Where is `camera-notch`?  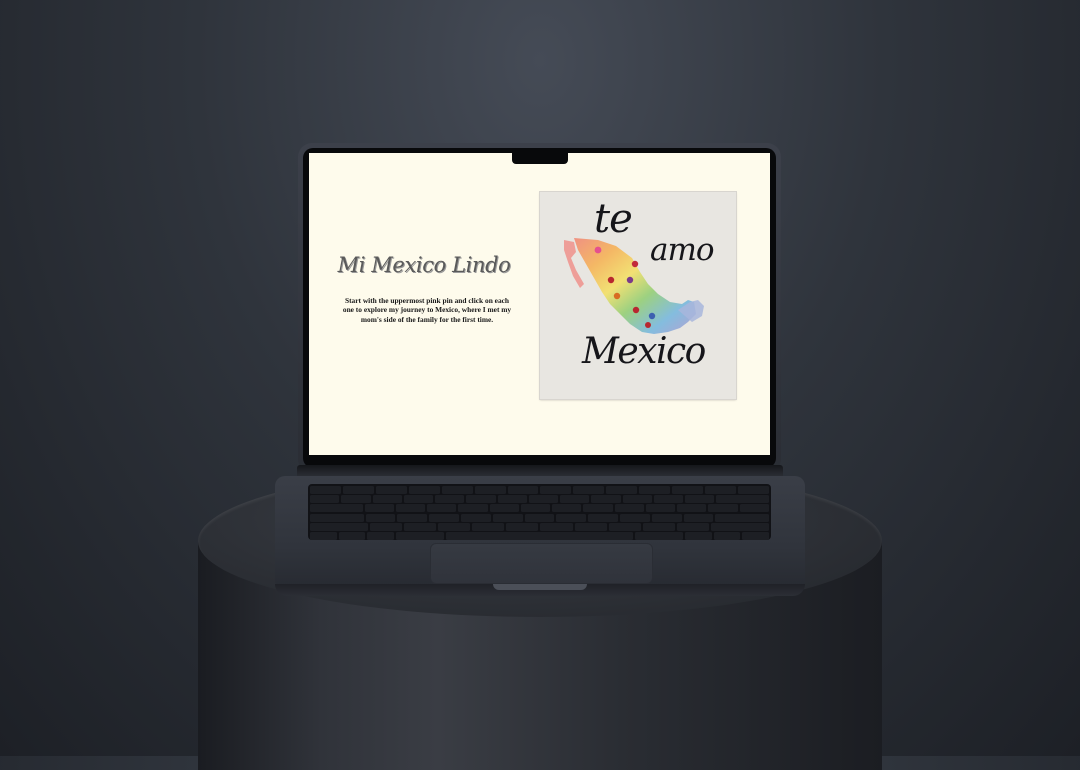 camera-notch is located at coordinates (540, 158).